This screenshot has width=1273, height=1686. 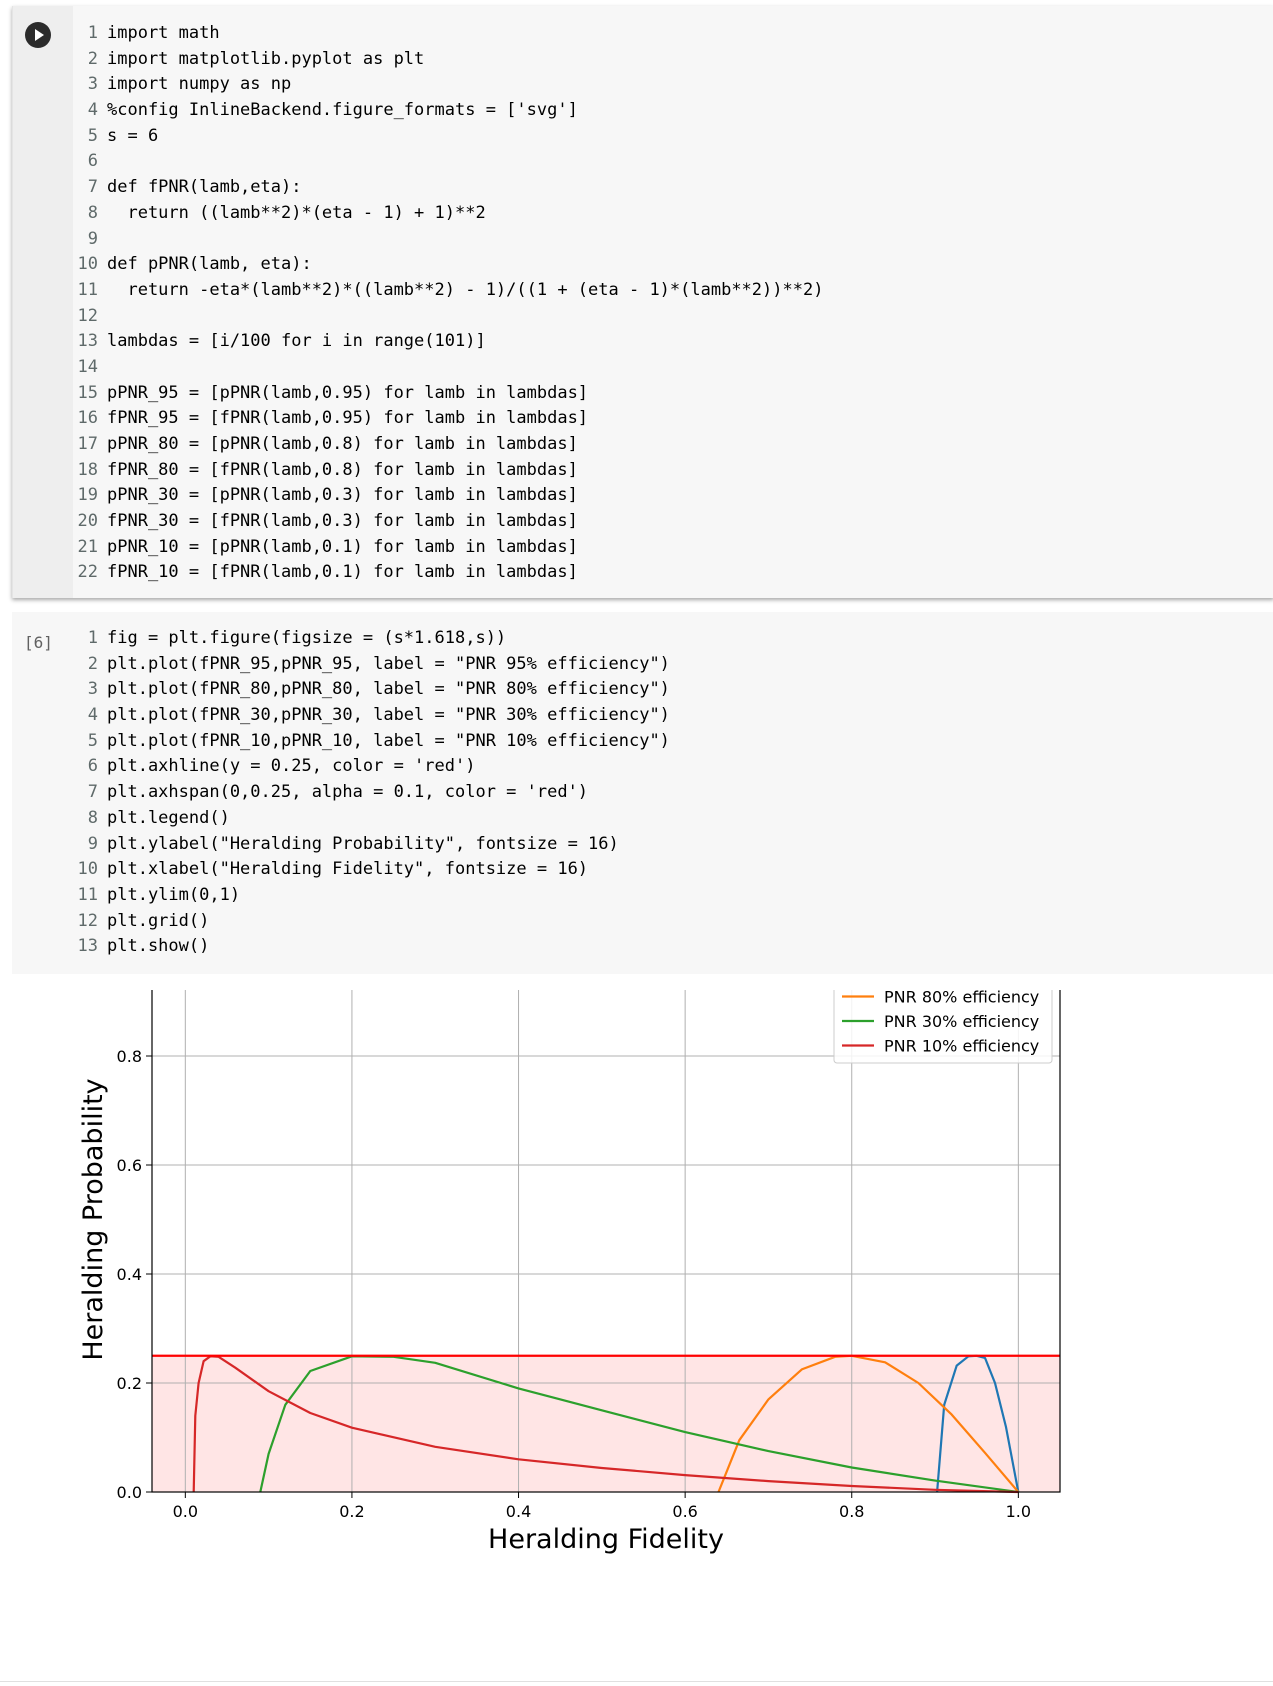 What do you see at coordinates (606, 1423) in the screenshot?
I see `axhspan-layer` at bounding box center [606, 1423].